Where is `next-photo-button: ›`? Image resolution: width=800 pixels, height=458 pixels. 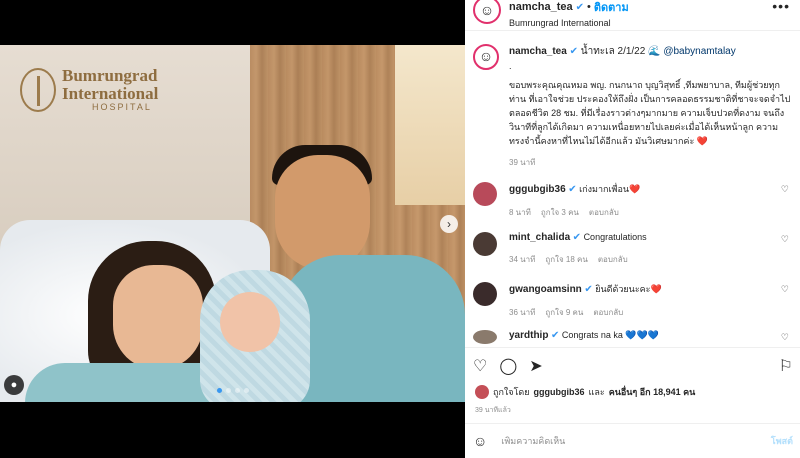
next-photo-button: › is located at coordinates (449, 224).